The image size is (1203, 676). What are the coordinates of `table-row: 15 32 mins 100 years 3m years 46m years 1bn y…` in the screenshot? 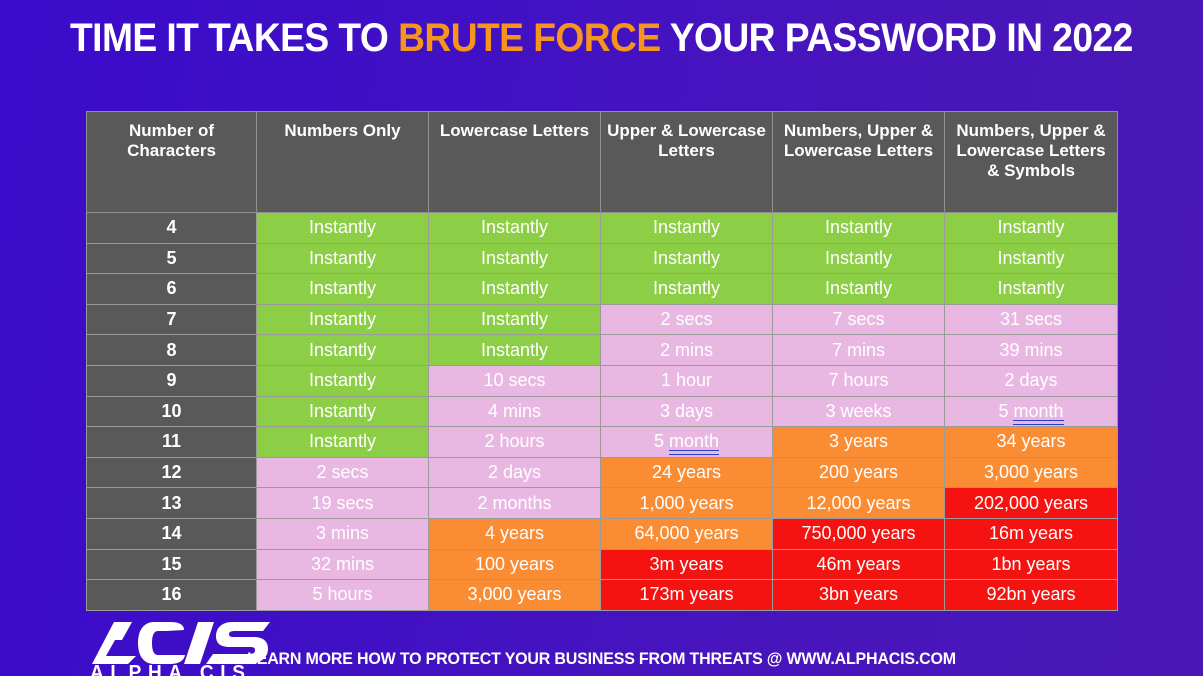 It's located at (602, 564).